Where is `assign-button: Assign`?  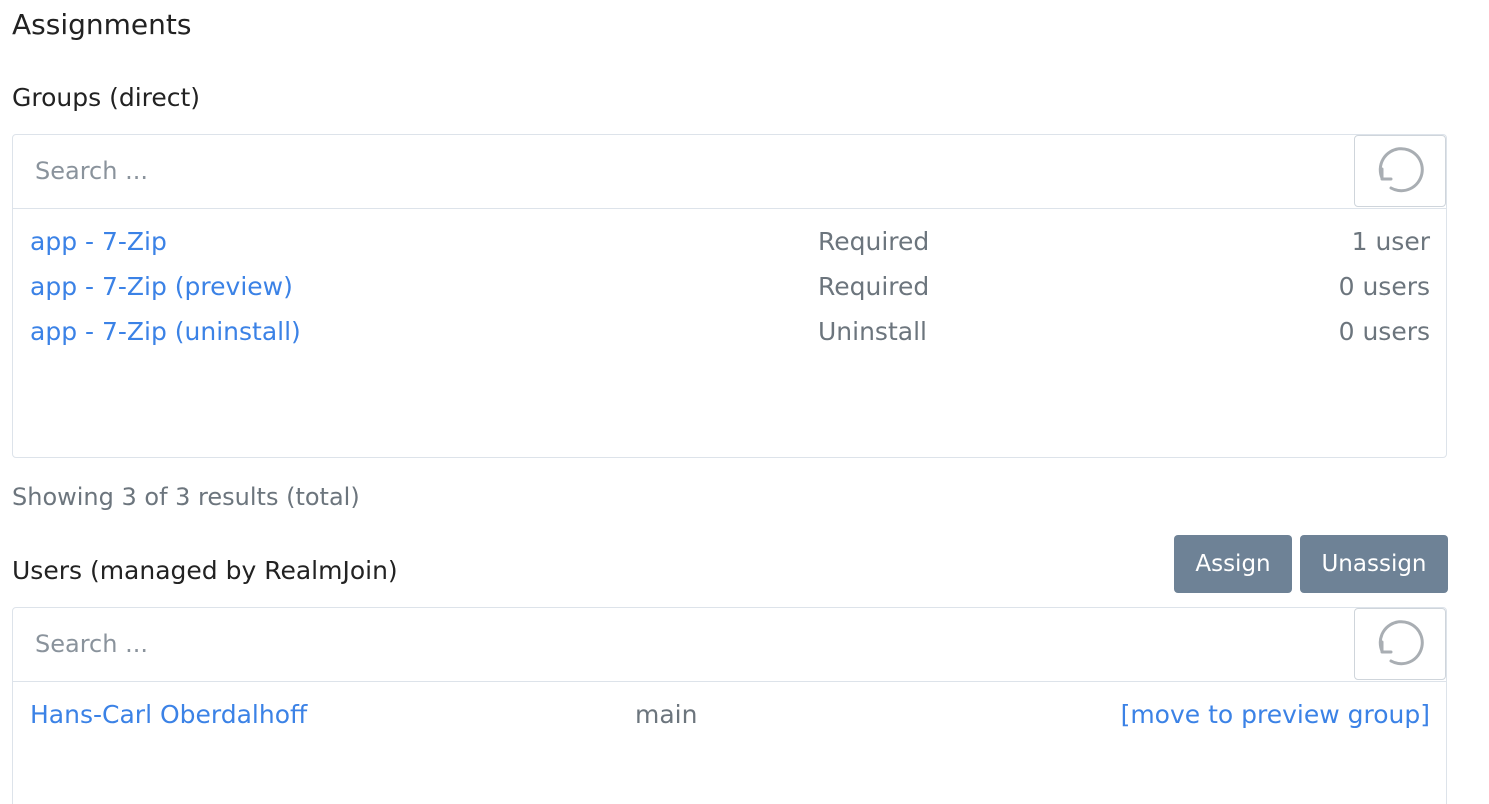
assign-button: Assign is located at coordinates (1233, 564).